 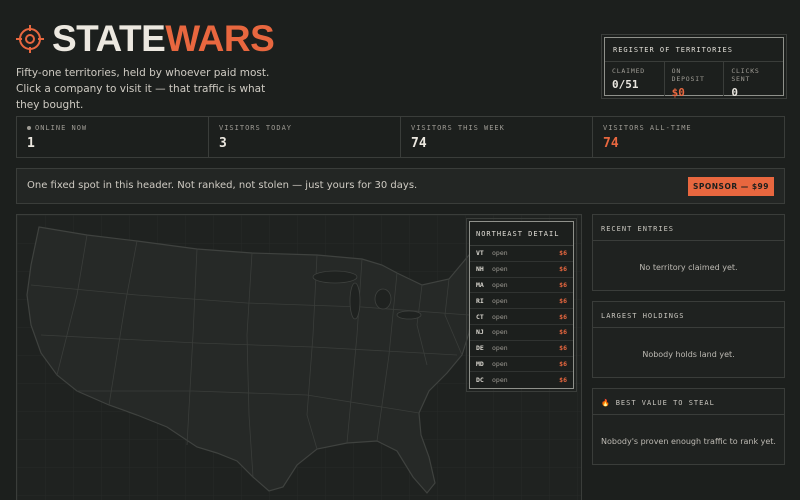 What do you see at coordinates (665, 403) in the screenshot?
I see `best-value-title: BEST VALUE TO STEAL` at bounding box center [665, 403].